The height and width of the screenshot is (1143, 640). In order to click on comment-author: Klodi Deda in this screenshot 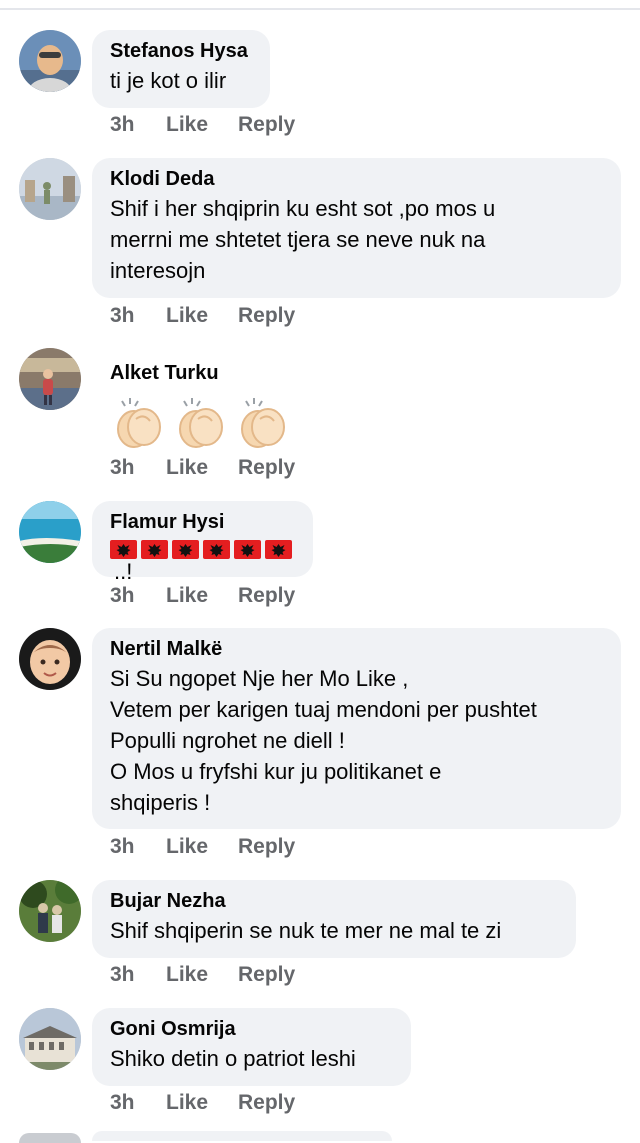, I will do `click(356, 179)`.